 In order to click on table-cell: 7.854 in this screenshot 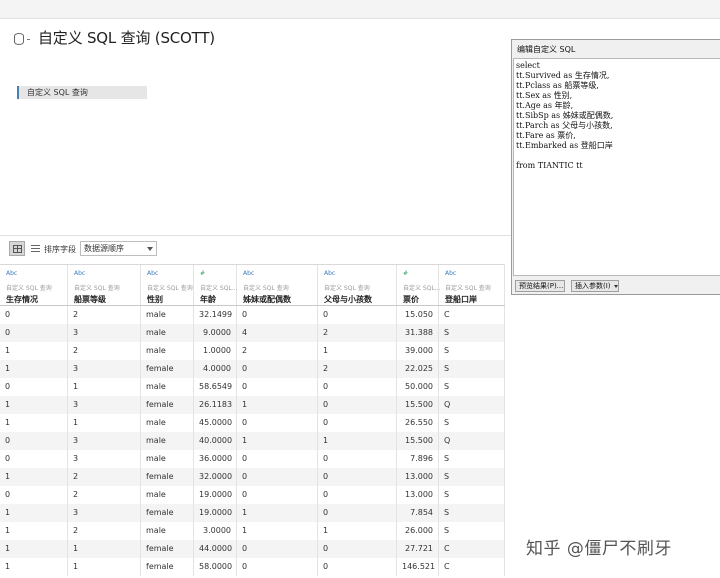, I will do `click(418, 513)`.